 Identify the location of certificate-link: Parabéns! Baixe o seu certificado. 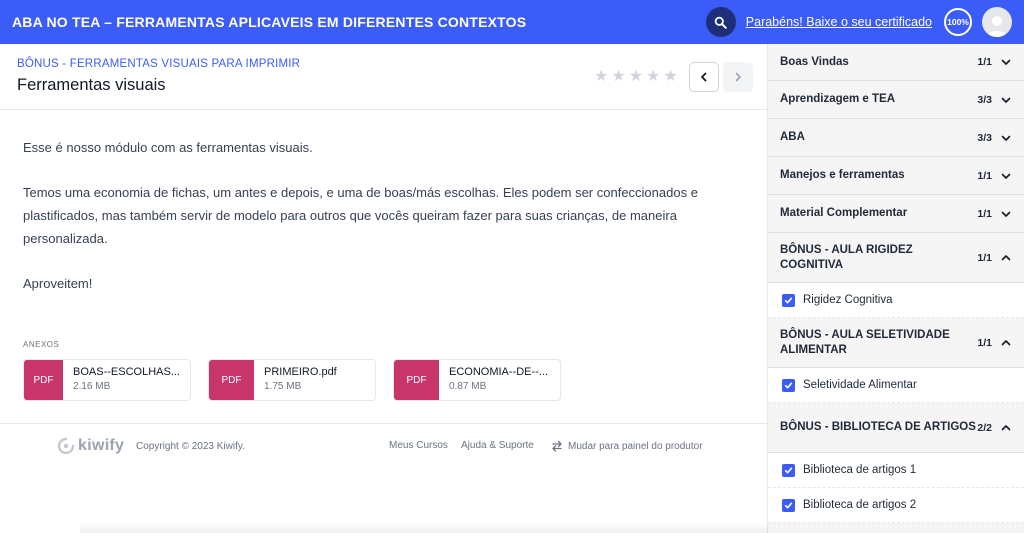
(839, 22).